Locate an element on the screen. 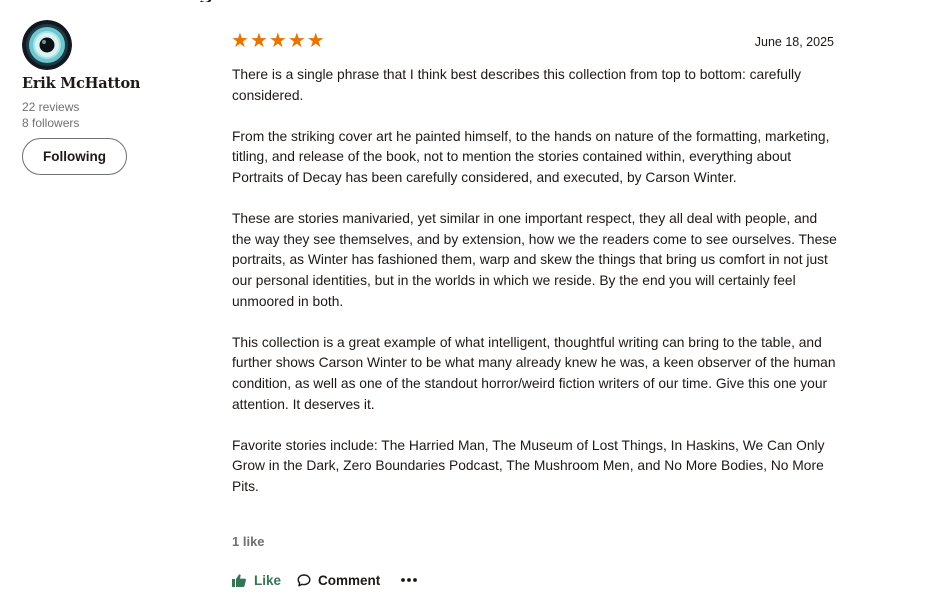 The height and width of the screenshot is (603, 935). comment-bubble-icon is located at coordinates (304, 580).